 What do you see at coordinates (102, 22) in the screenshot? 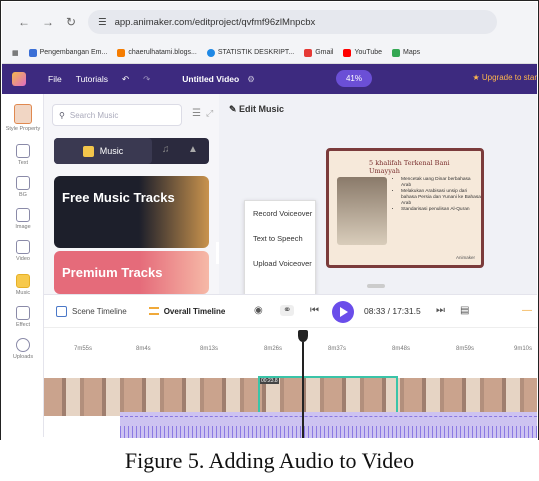
I see `site-info-icon: ☰` at bounding box center [102, 22].